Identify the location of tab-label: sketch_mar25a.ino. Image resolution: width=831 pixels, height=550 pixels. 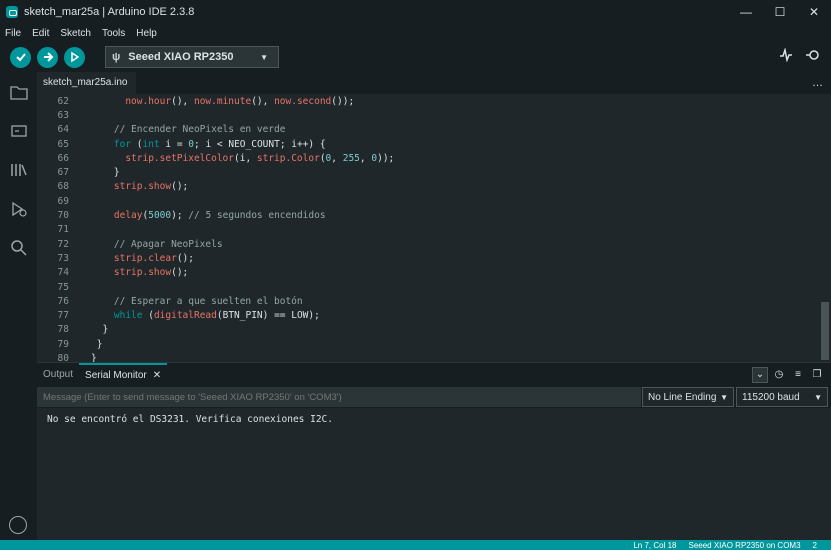
(85, 82).